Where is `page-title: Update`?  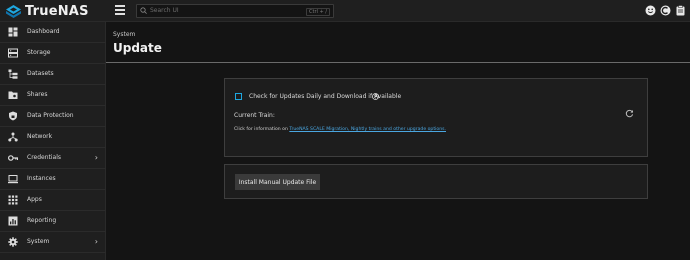 page-title: Update is located at coordinates (137, 48).